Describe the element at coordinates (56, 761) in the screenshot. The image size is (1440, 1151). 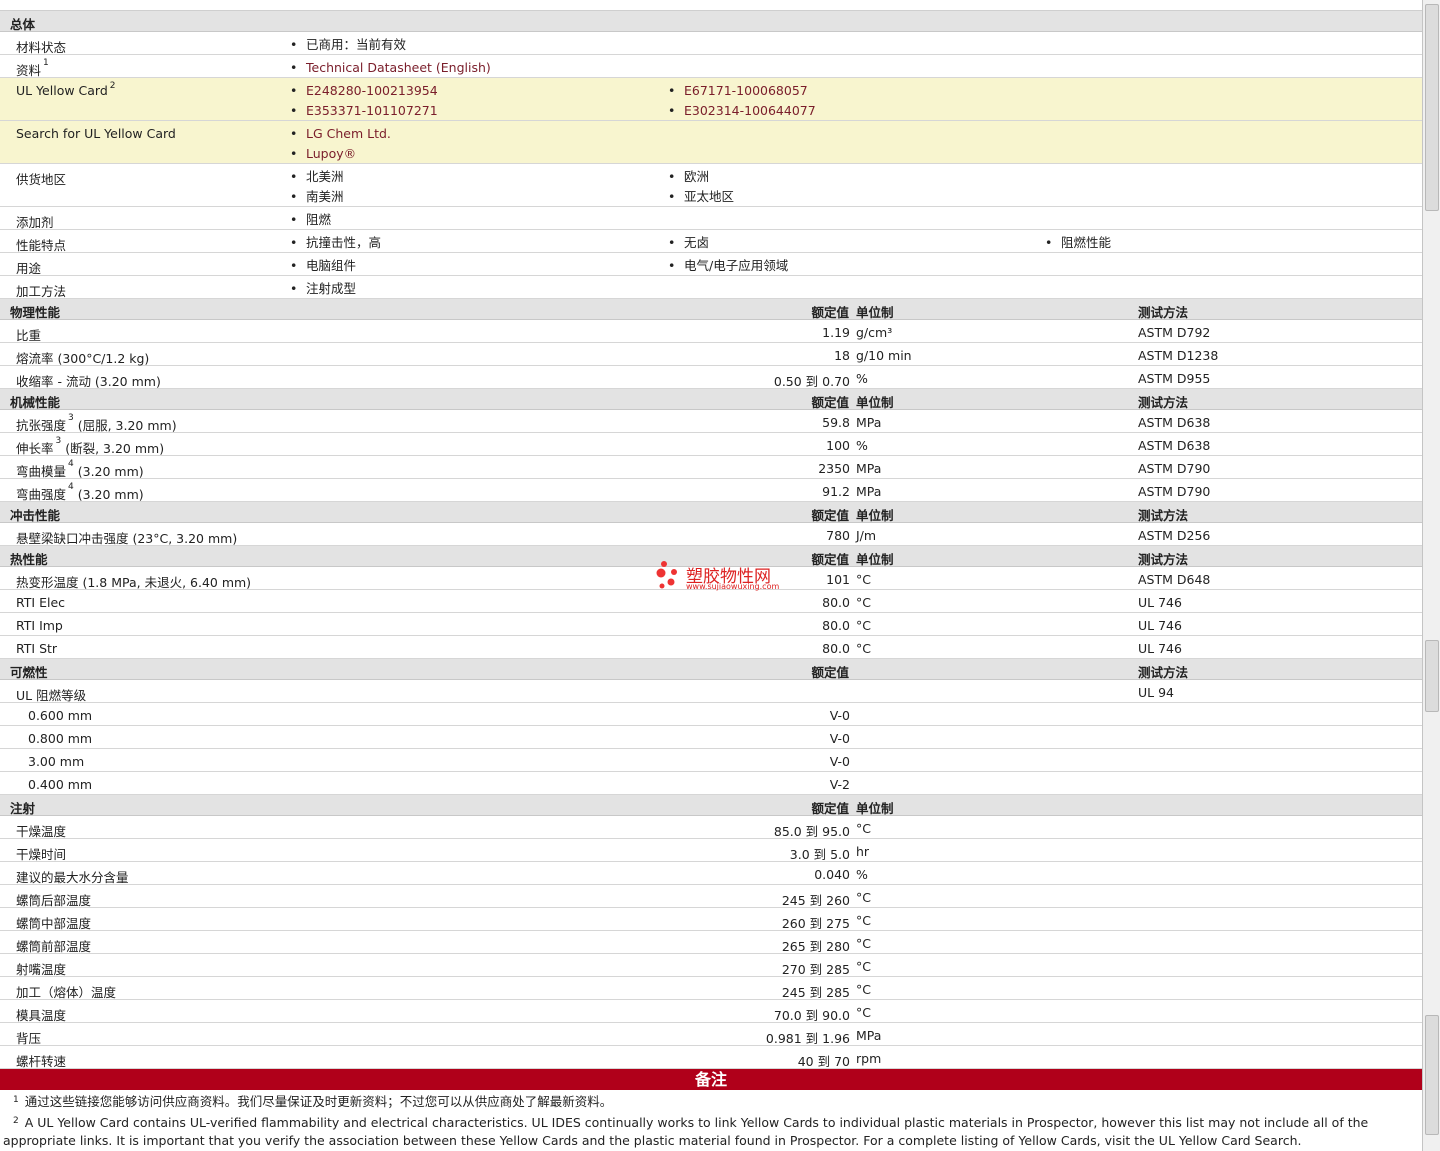
I see `row-label: 3.00 mm` at that location.